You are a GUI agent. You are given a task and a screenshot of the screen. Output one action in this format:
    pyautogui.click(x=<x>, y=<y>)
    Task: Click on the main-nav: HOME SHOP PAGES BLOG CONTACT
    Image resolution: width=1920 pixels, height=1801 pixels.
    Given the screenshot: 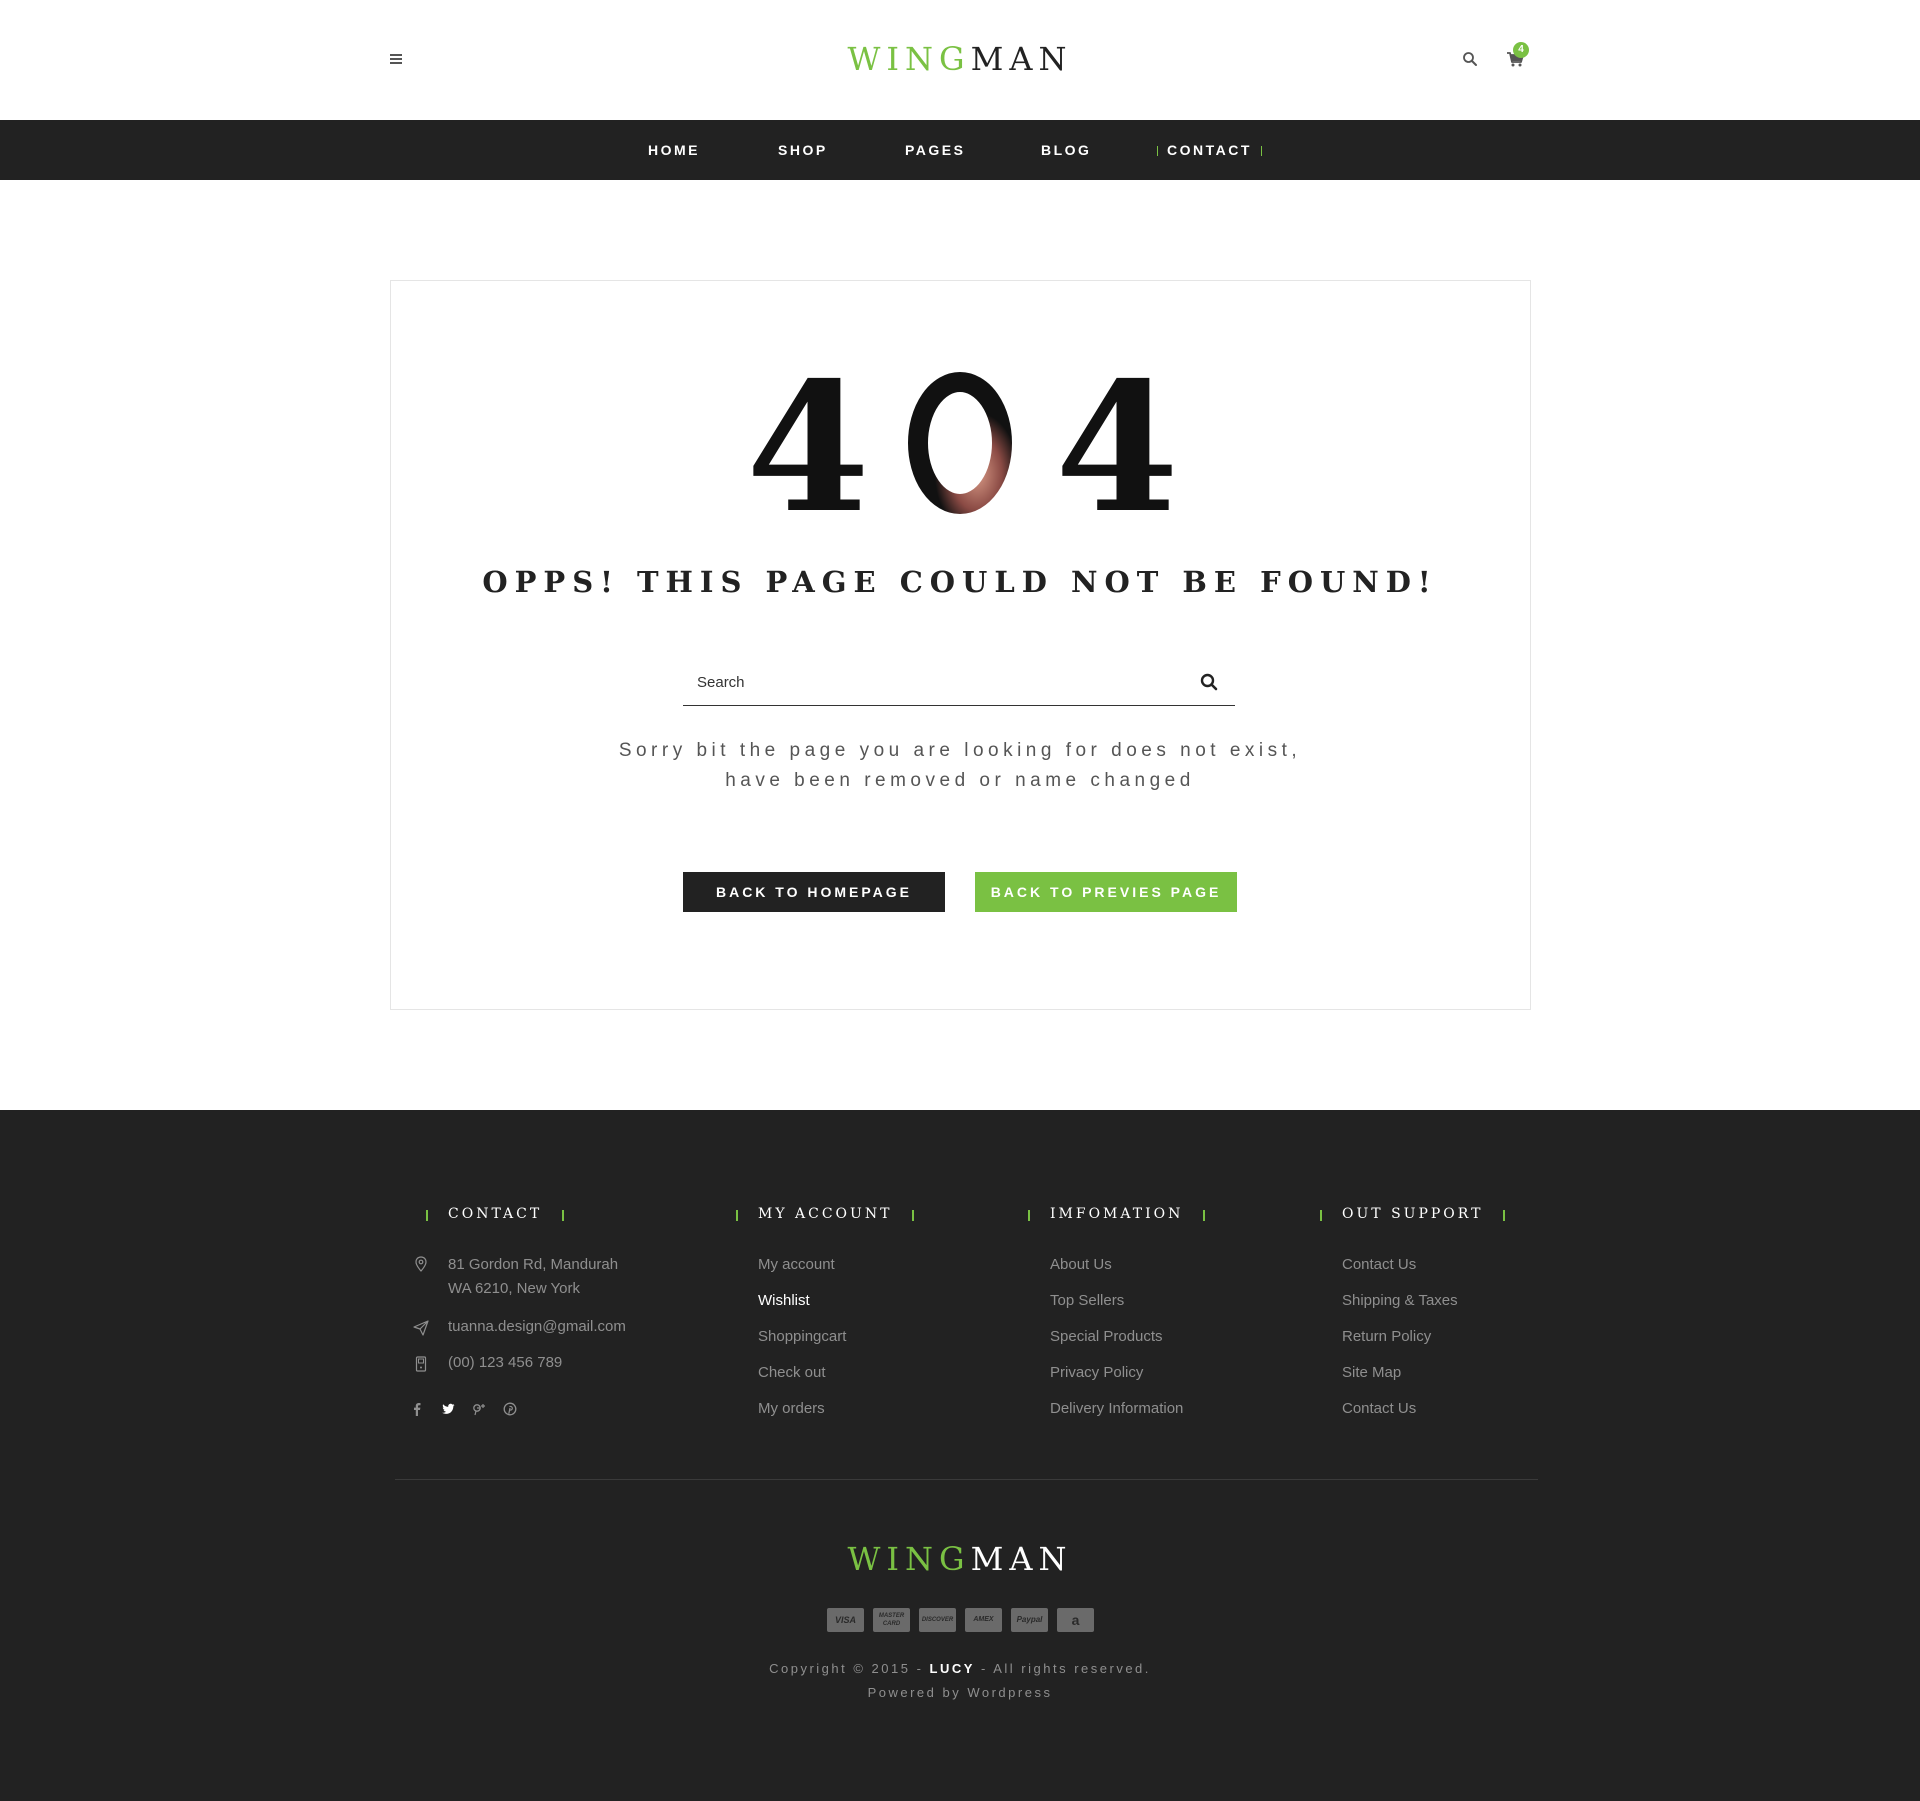 What is the action you would take?
    pyautogui.click(x=960, y=150)
    